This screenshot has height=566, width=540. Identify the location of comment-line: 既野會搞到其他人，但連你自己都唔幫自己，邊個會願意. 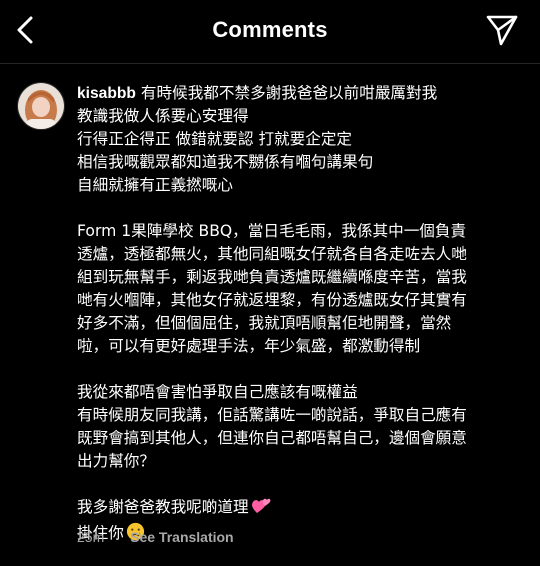
(272, 438).